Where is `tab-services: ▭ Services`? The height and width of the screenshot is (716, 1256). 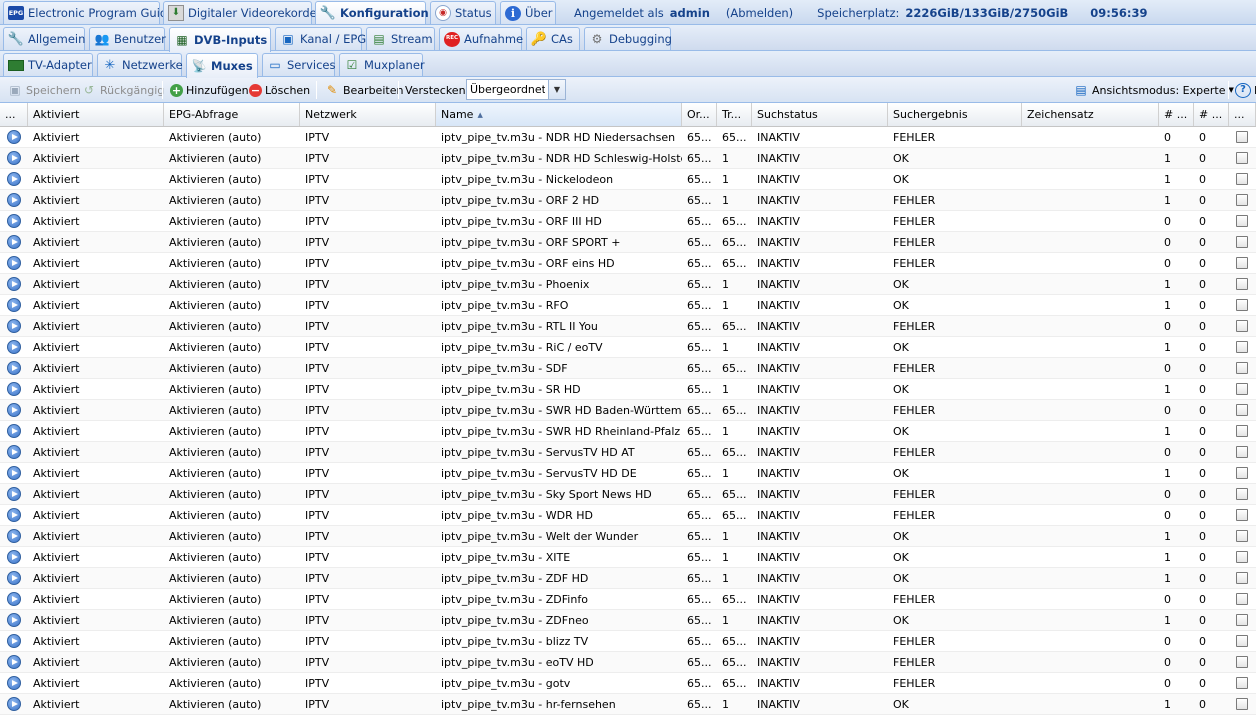 tab-services: ▭ Services is located at coordinates (299, 64).